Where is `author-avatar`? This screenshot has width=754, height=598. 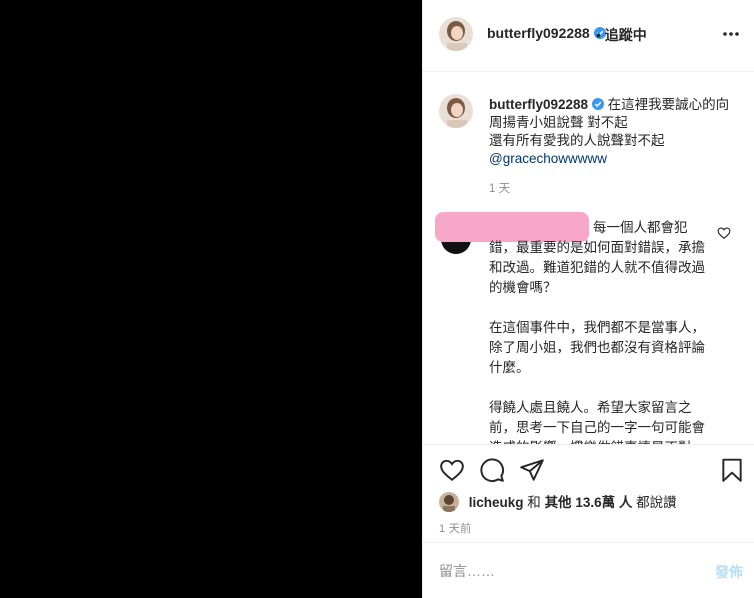 author-avatar is located at coordinates (456, 34).